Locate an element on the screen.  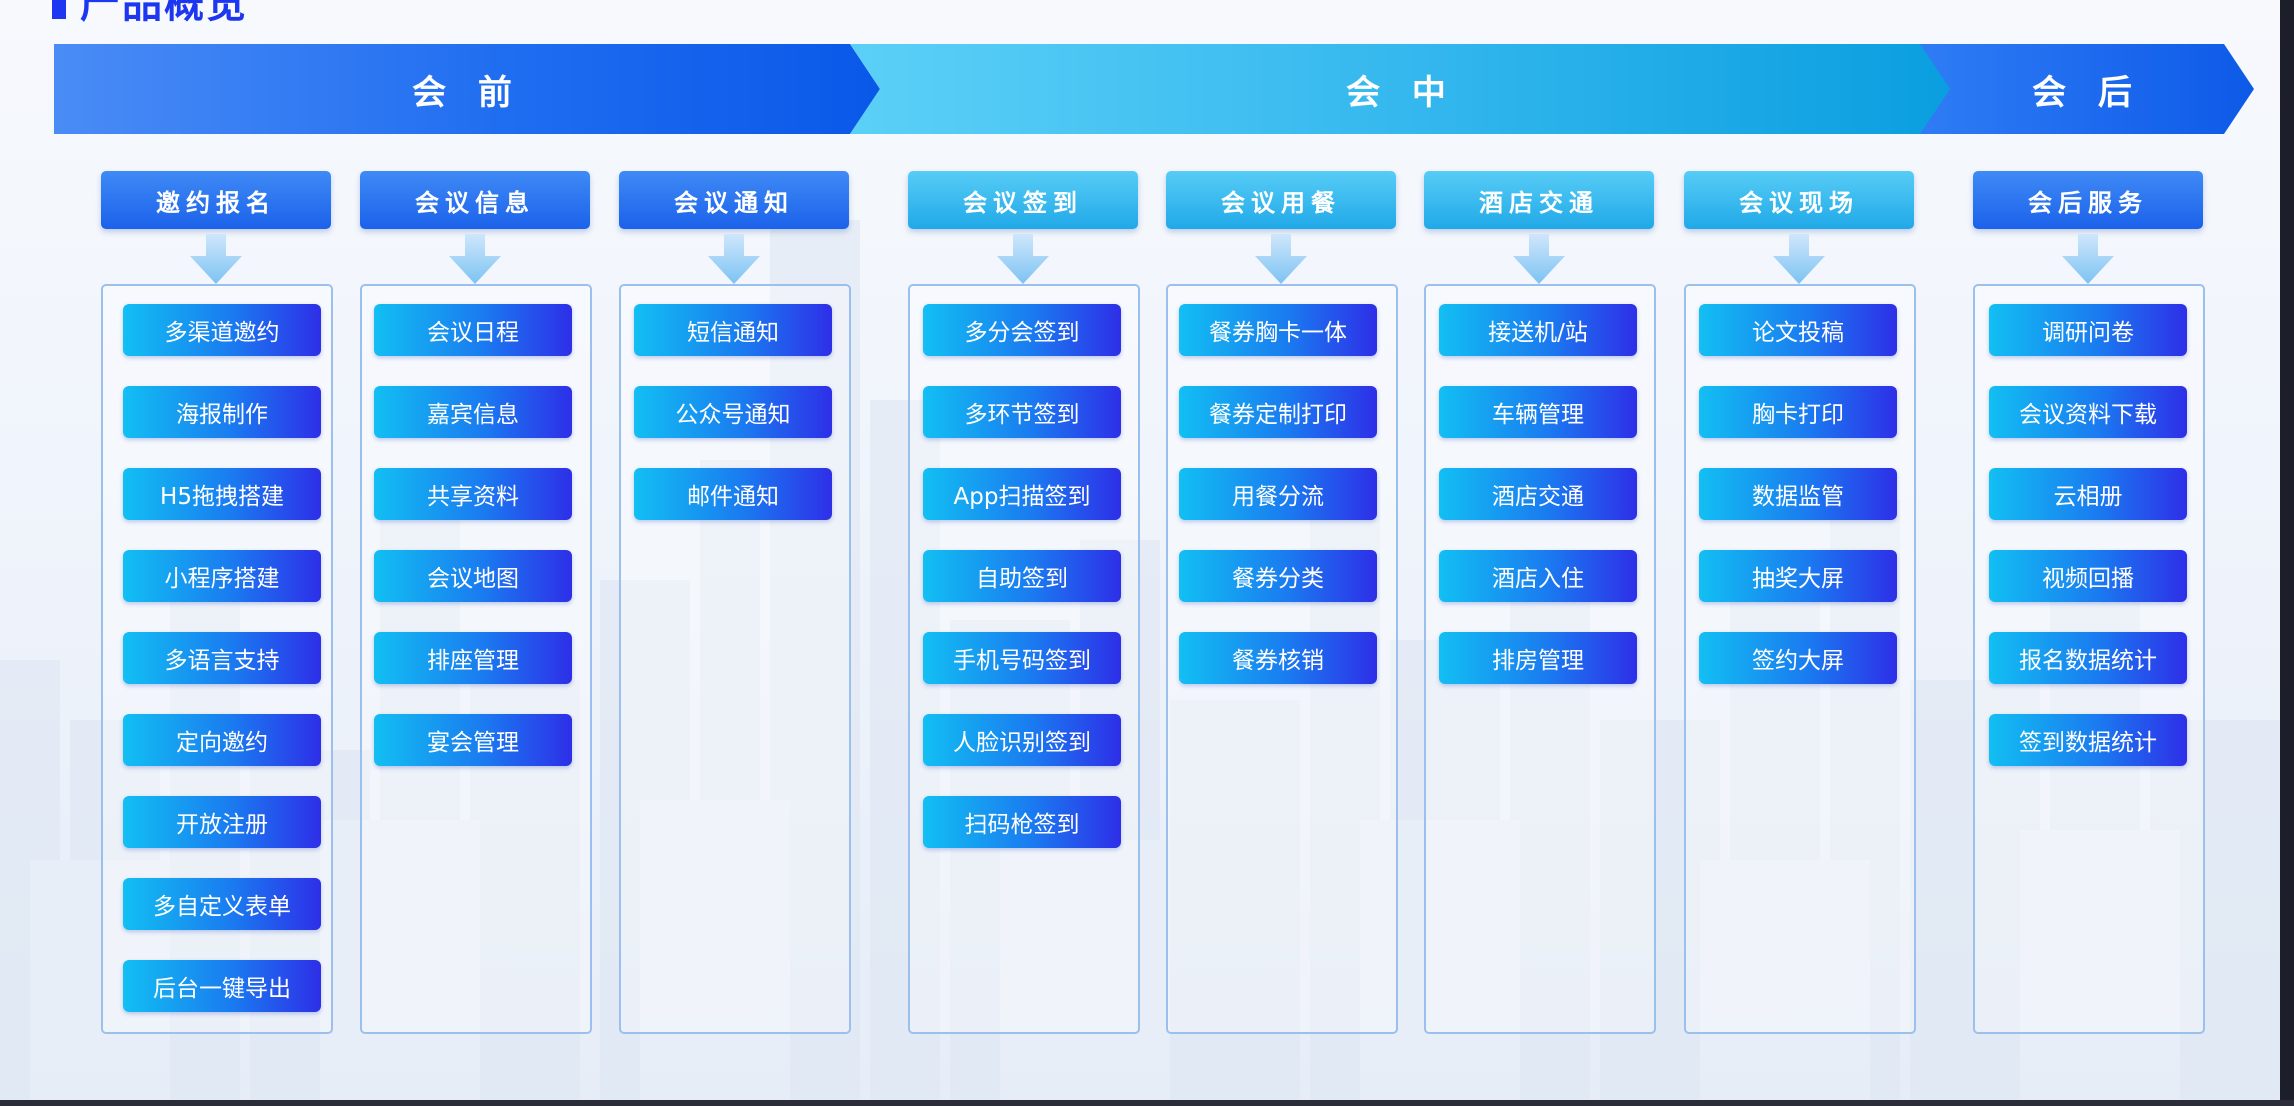
feature-item: 排座管理 is located at coordinates (473, 658).